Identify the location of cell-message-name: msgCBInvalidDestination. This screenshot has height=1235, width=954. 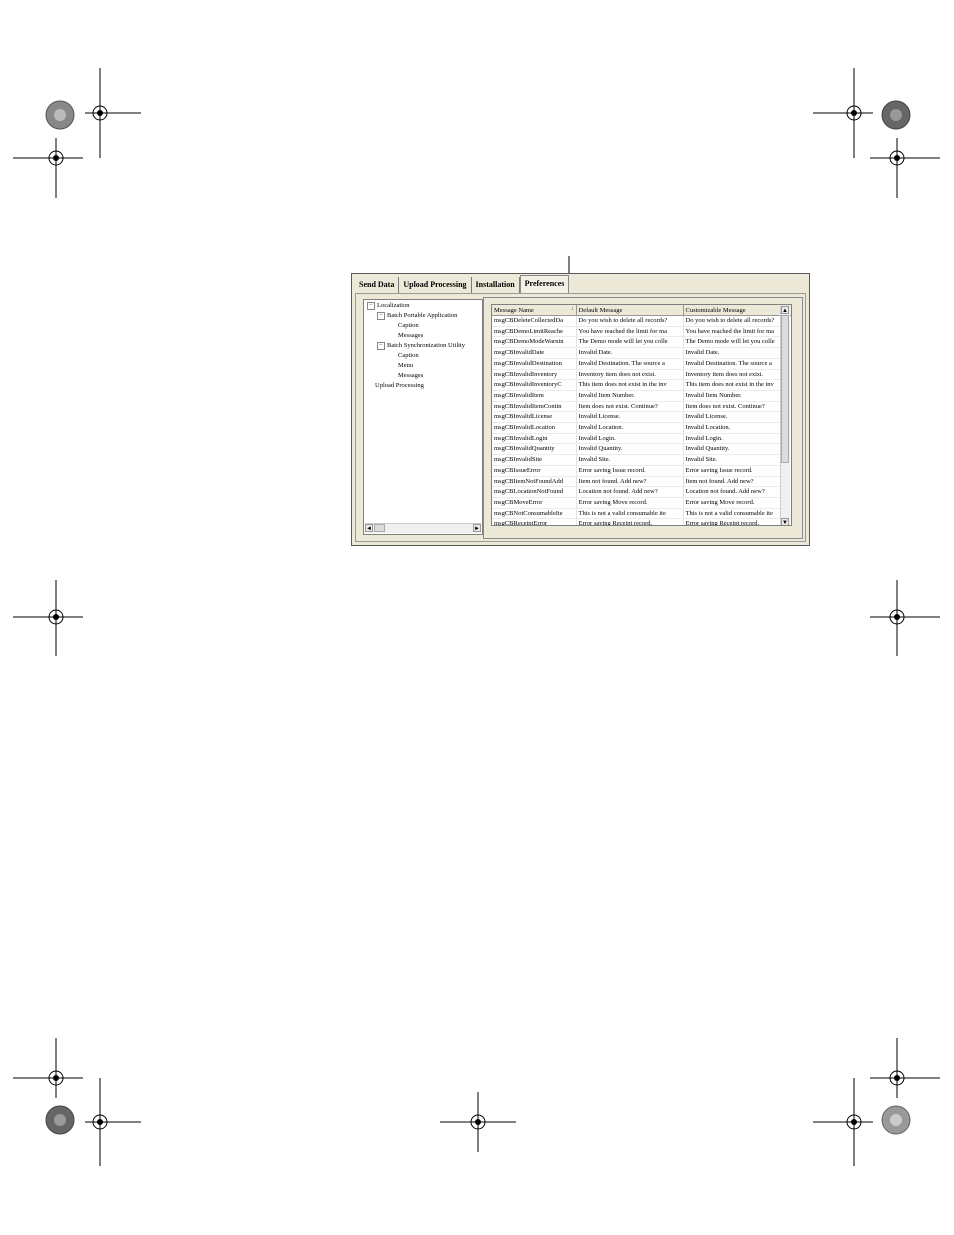
(534, 364).